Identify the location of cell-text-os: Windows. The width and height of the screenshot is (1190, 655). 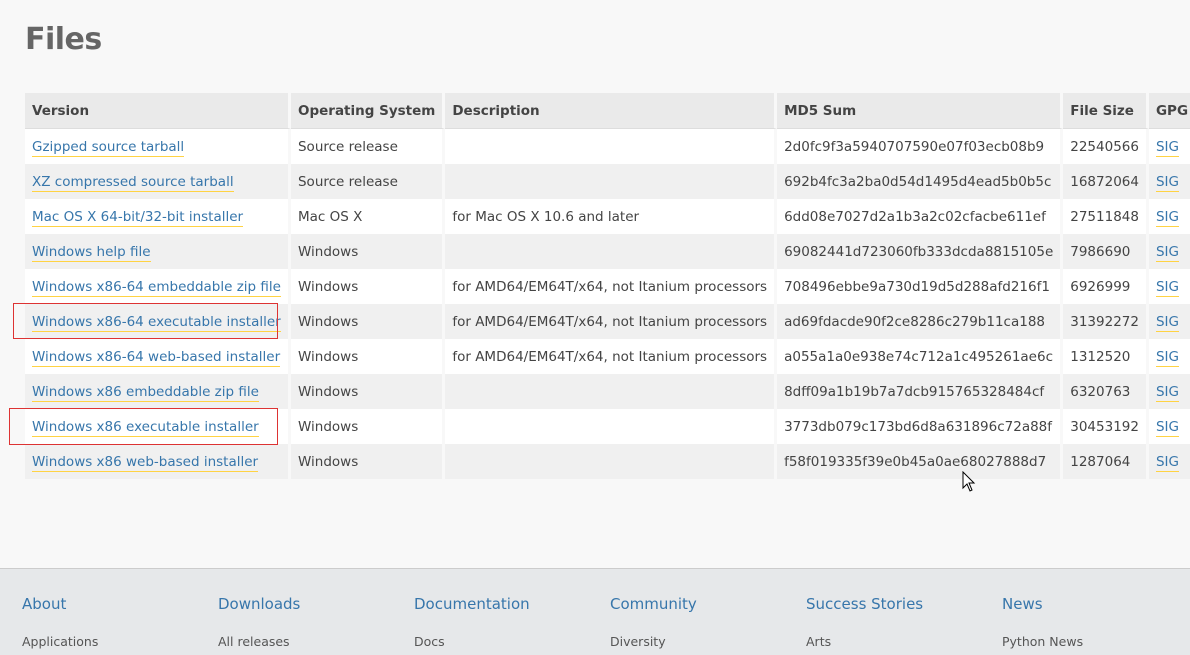
(328, 391).